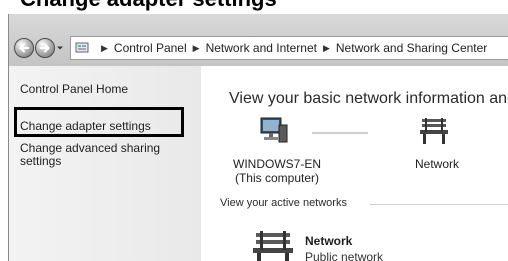  What do you see at coordinates (411, 48) in the screenshot?
I see `breadcrumb-network-and-sharing-center: Network and Sharing Center` at bounding box center [411, 48].